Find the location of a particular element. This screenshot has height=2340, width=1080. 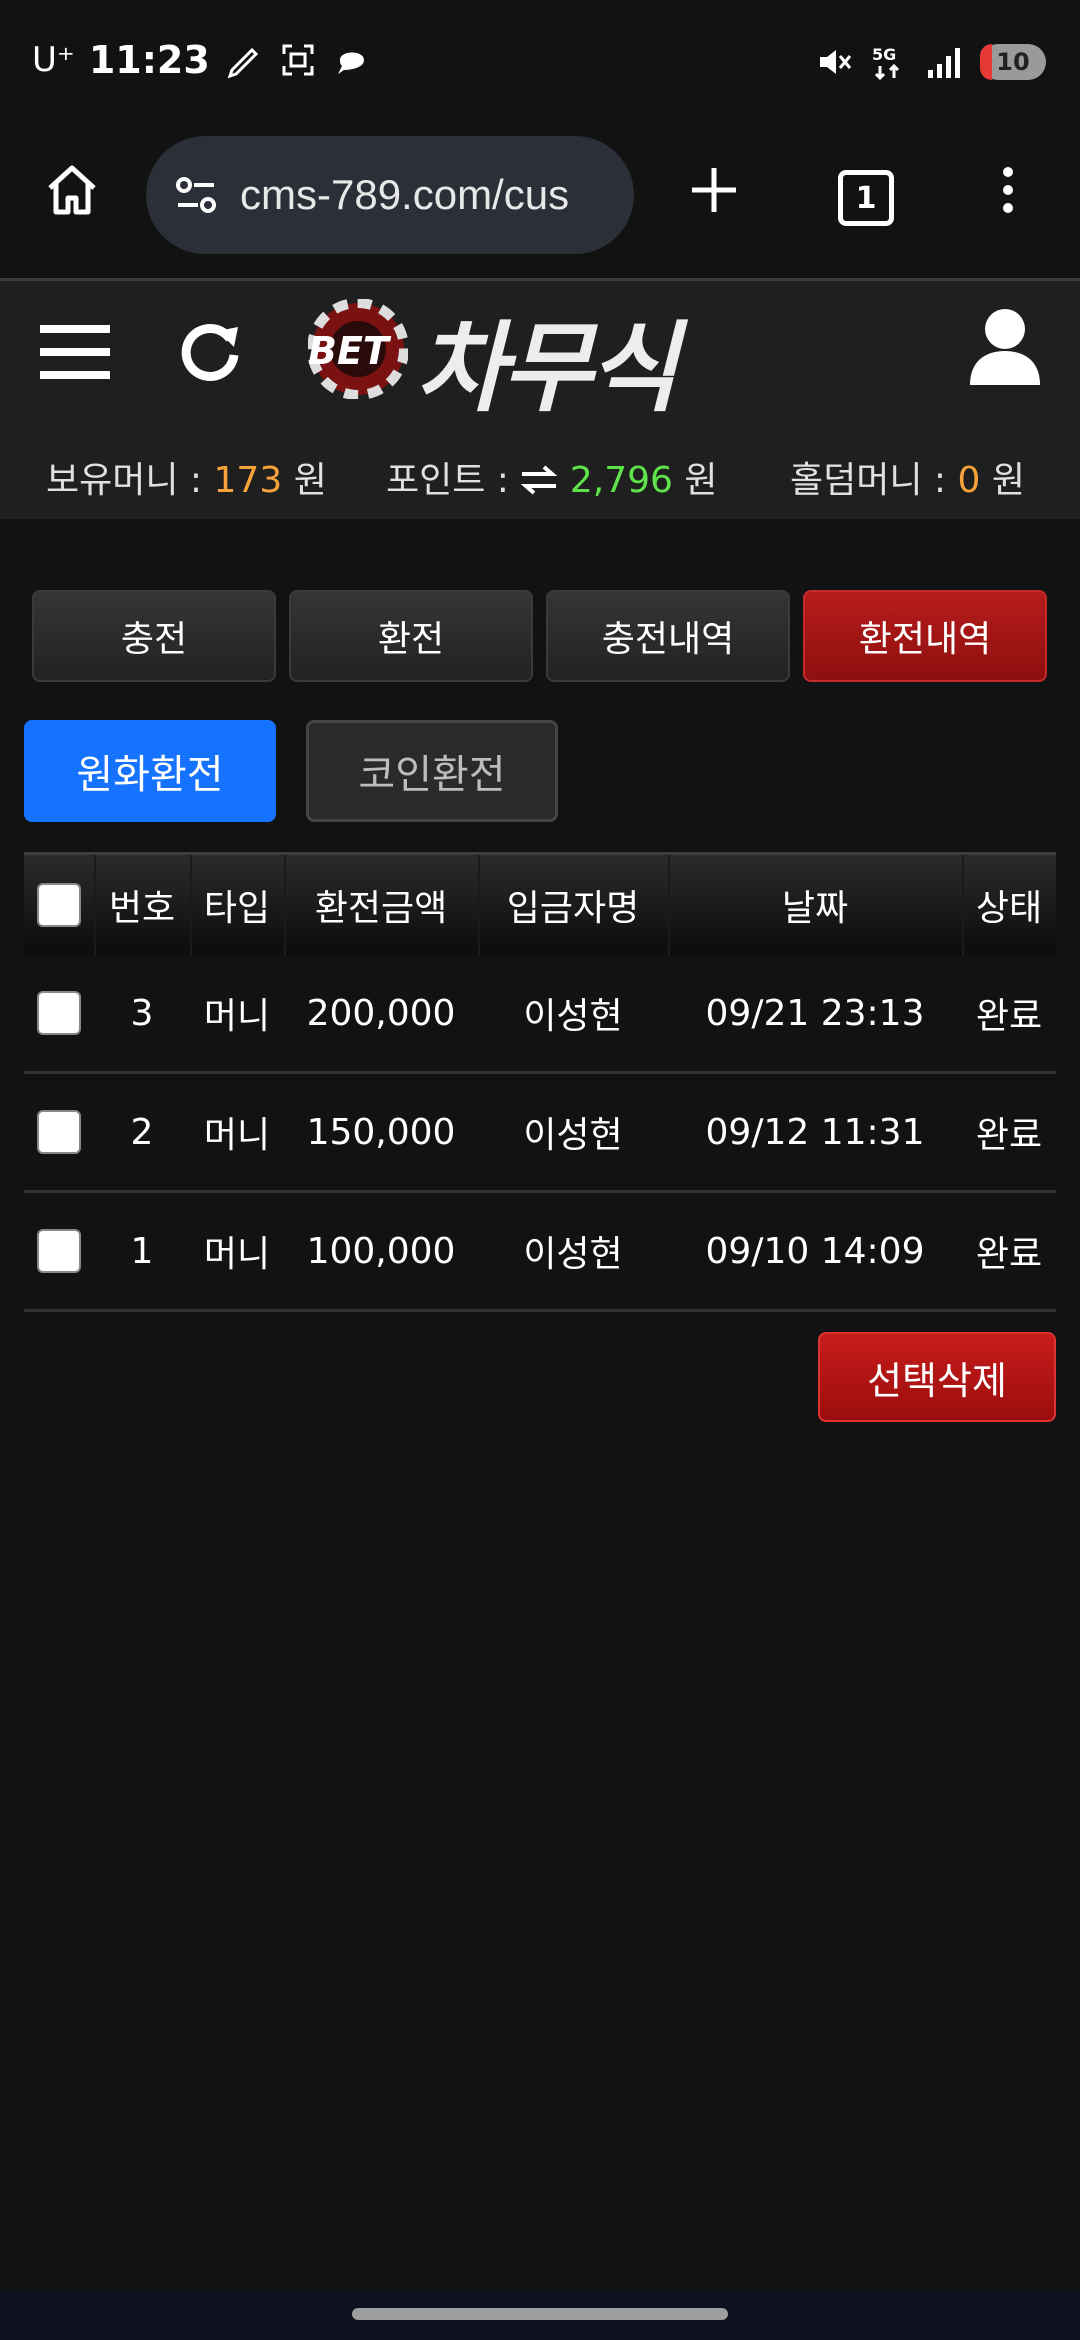

new-tab-icon is located at coordinates (714, 190).